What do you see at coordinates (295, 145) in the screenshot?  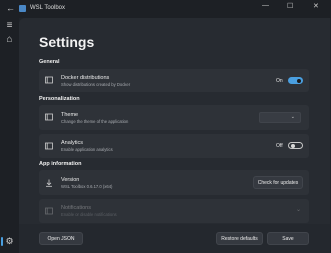 I see `analytics-toggle` at bounding box center [295, 145].